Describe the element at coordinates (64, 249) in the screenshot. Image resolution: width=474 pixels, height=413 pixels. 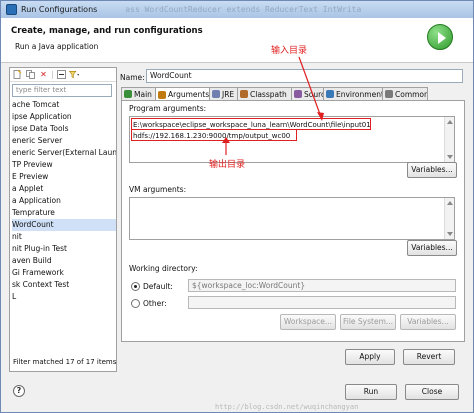
I see `tree-item: nit Plug-in Test` at that location.